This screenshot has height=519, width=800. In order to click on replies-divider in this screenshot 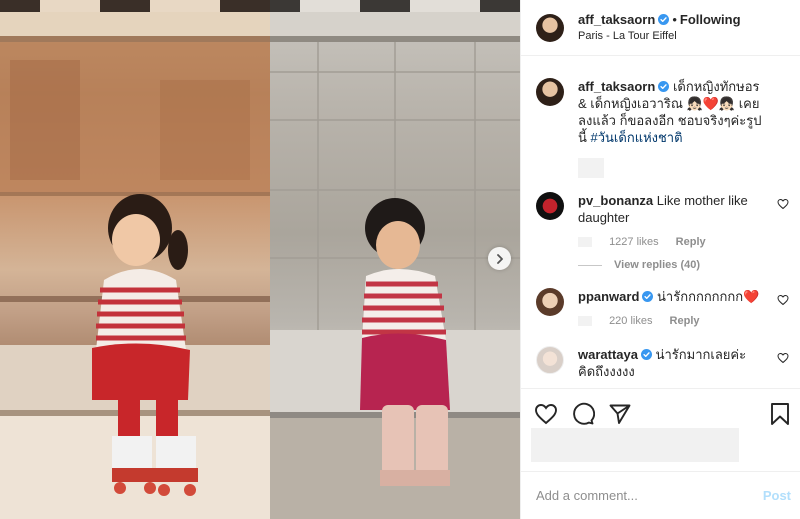, I will do `click(590, 265)`.